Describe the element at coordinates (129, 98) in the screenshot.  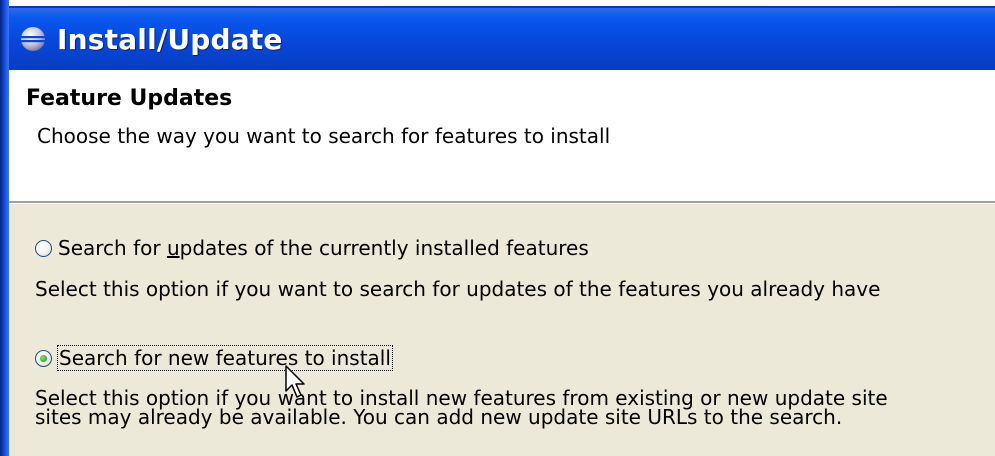
I see `page-title: Feature Updates` at that location.